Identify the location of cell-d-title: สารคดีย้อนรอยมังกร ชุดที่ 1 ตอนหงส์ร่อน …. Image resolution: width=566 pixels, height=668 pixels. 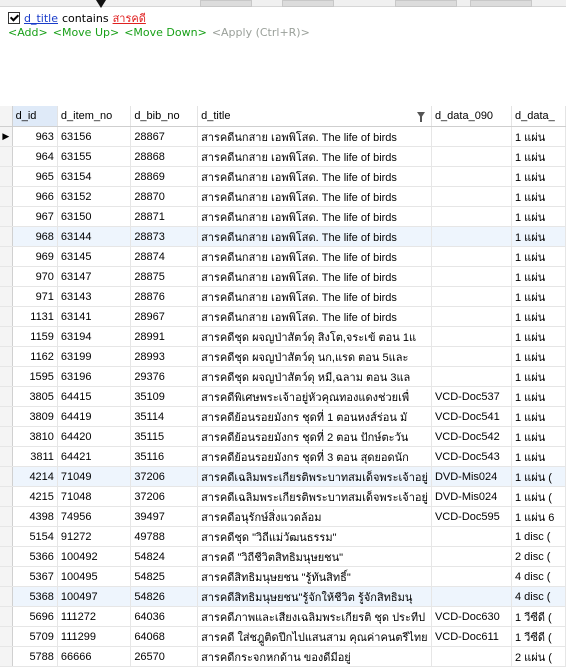
(314, 416).